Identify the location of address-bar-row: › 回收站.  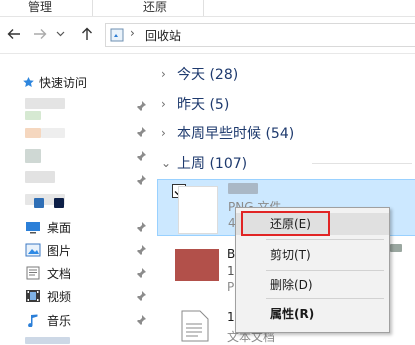
(207, 35).